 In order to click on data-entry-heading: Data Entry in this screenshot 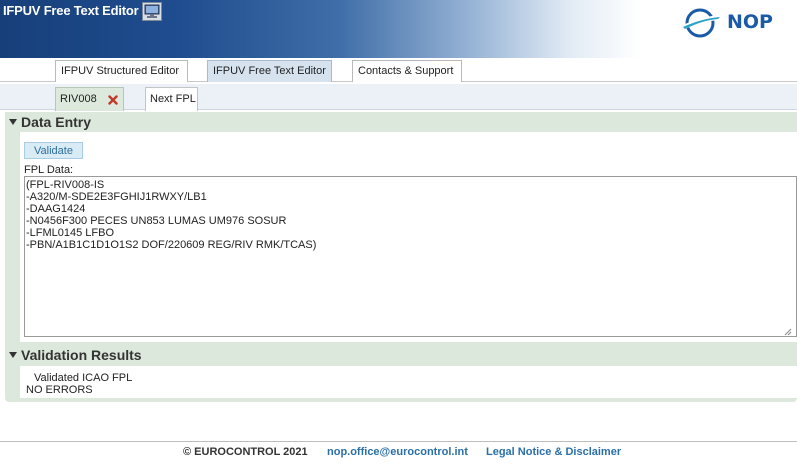, I will do `click(56, 122)`.